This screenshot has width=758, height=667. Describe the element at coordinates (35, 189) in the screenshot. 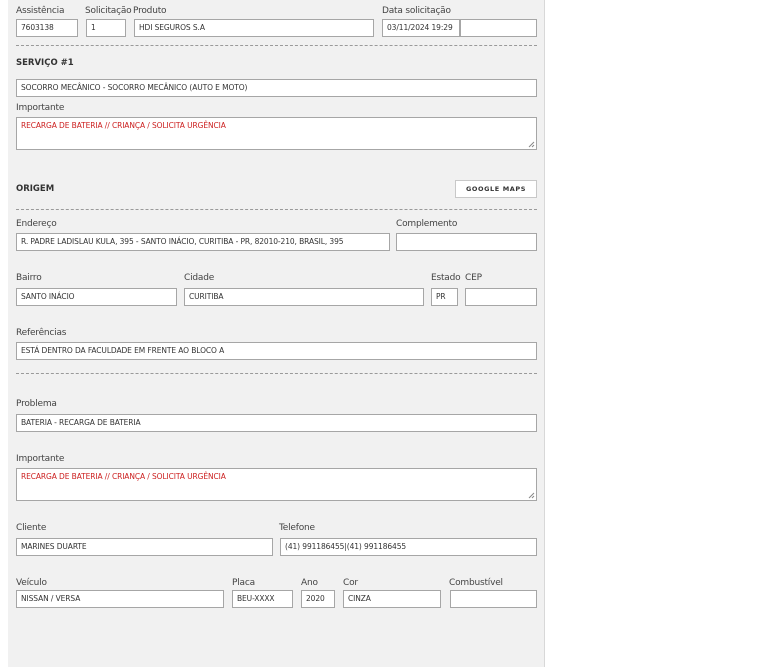

I see `origem-title: ORIGEM` at that location.